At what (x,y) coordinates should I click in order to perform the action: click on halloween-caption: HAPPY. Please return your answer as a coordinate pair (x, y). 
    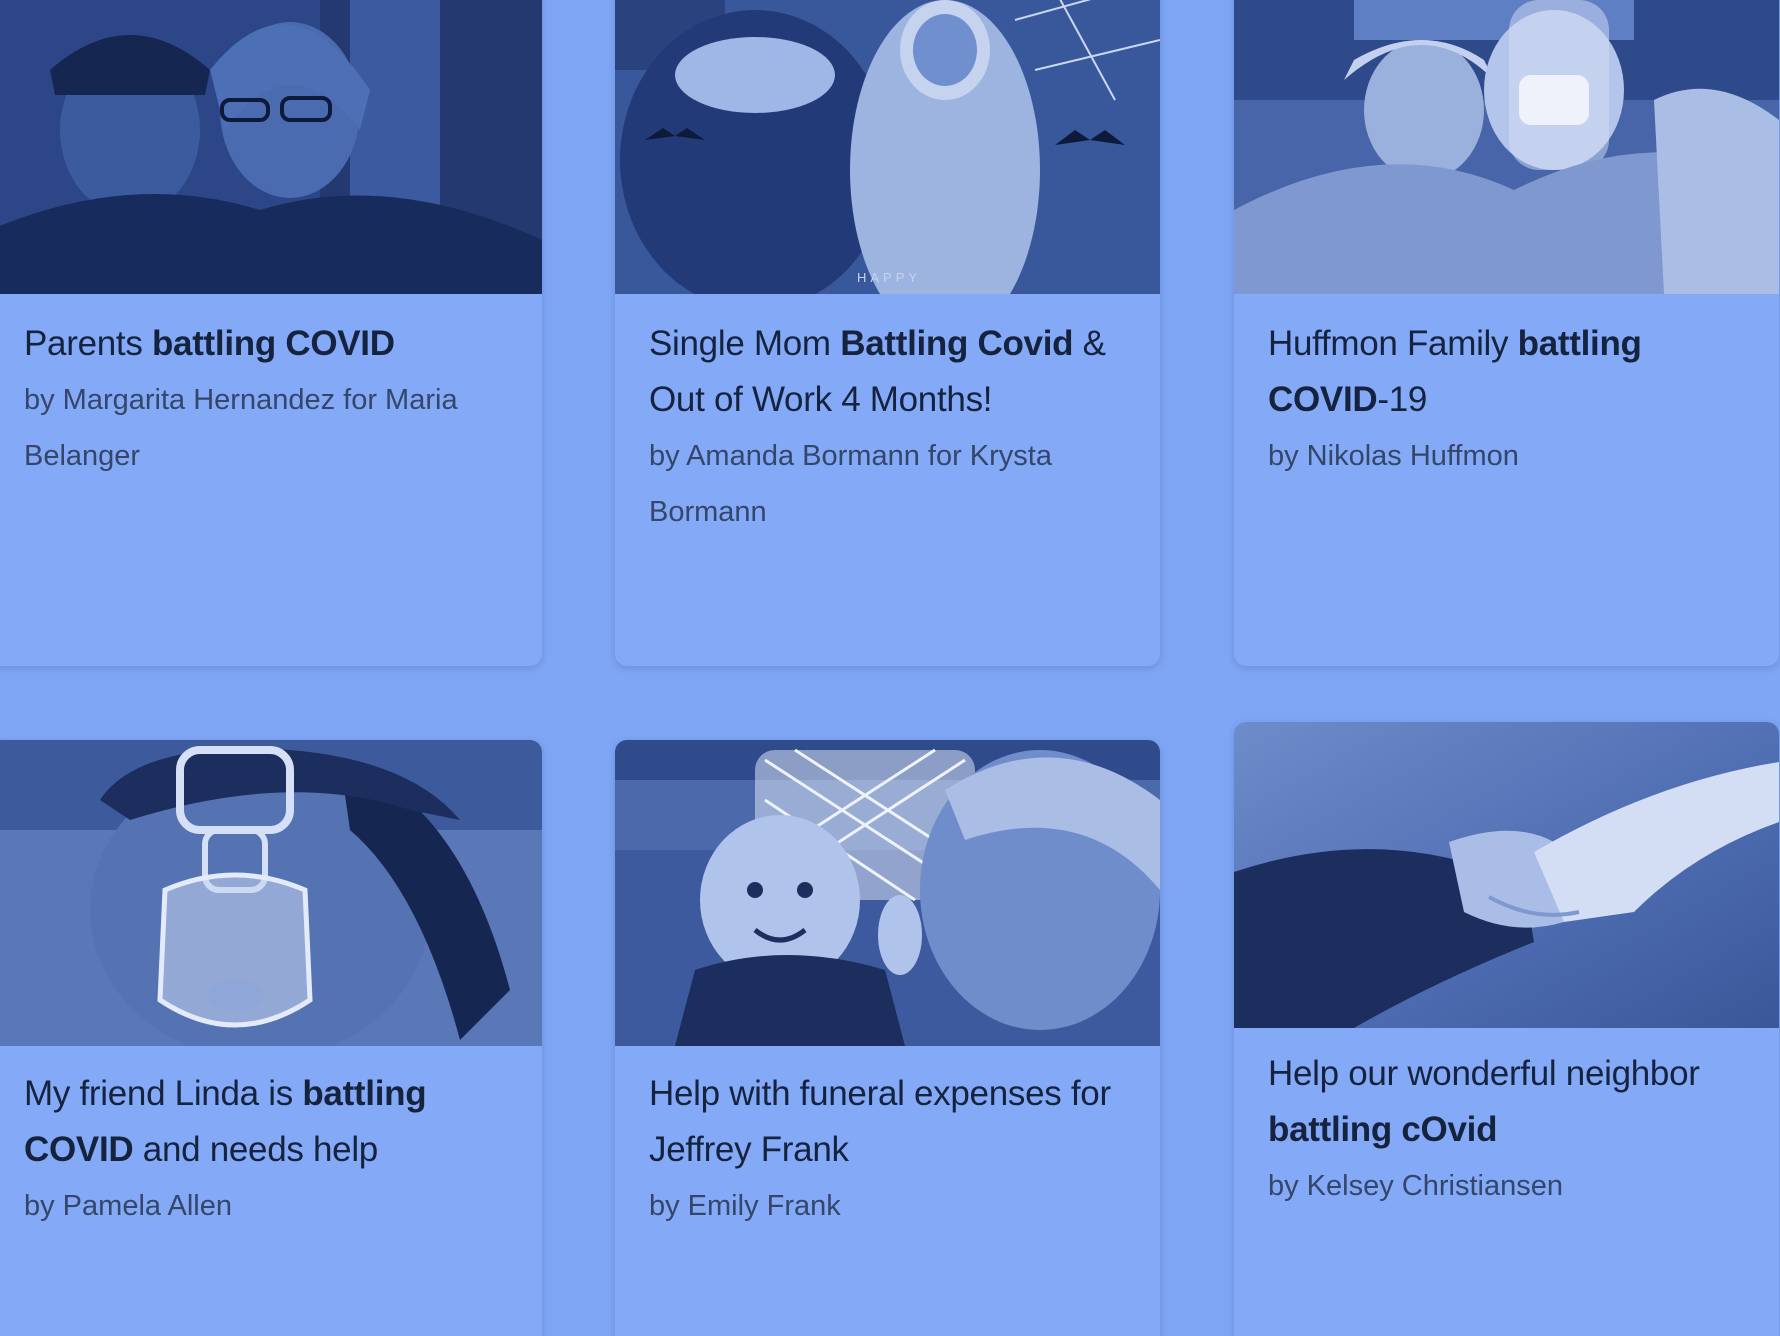
    Looking at the image, I should click on (889, 277).